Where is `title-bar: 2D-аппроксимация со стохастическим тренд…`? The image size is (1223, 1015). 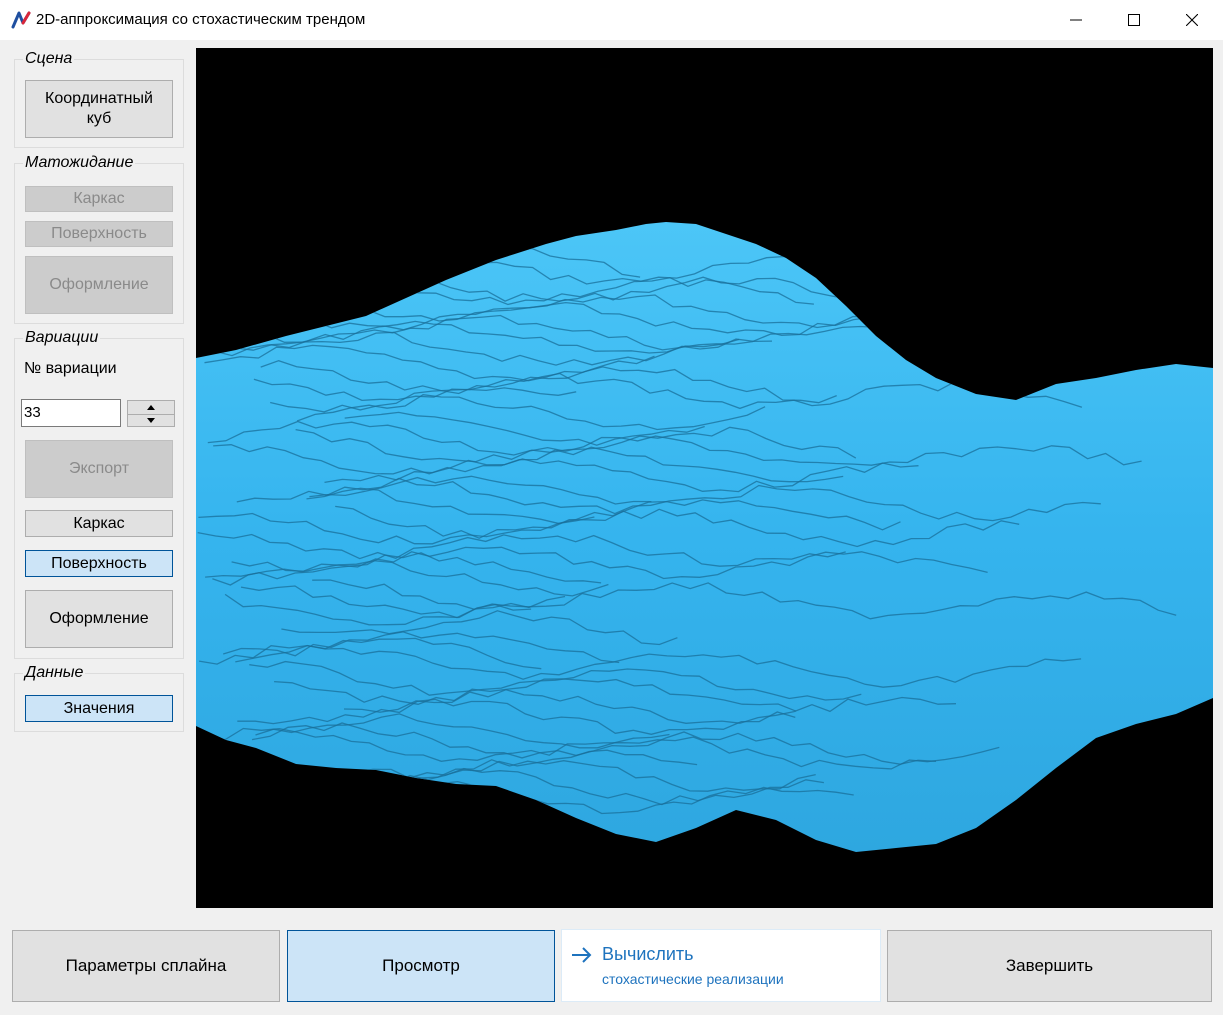
title-bar: 2D-аппроксимация со стохастическим тренд… is located at coordinates (611, 20).